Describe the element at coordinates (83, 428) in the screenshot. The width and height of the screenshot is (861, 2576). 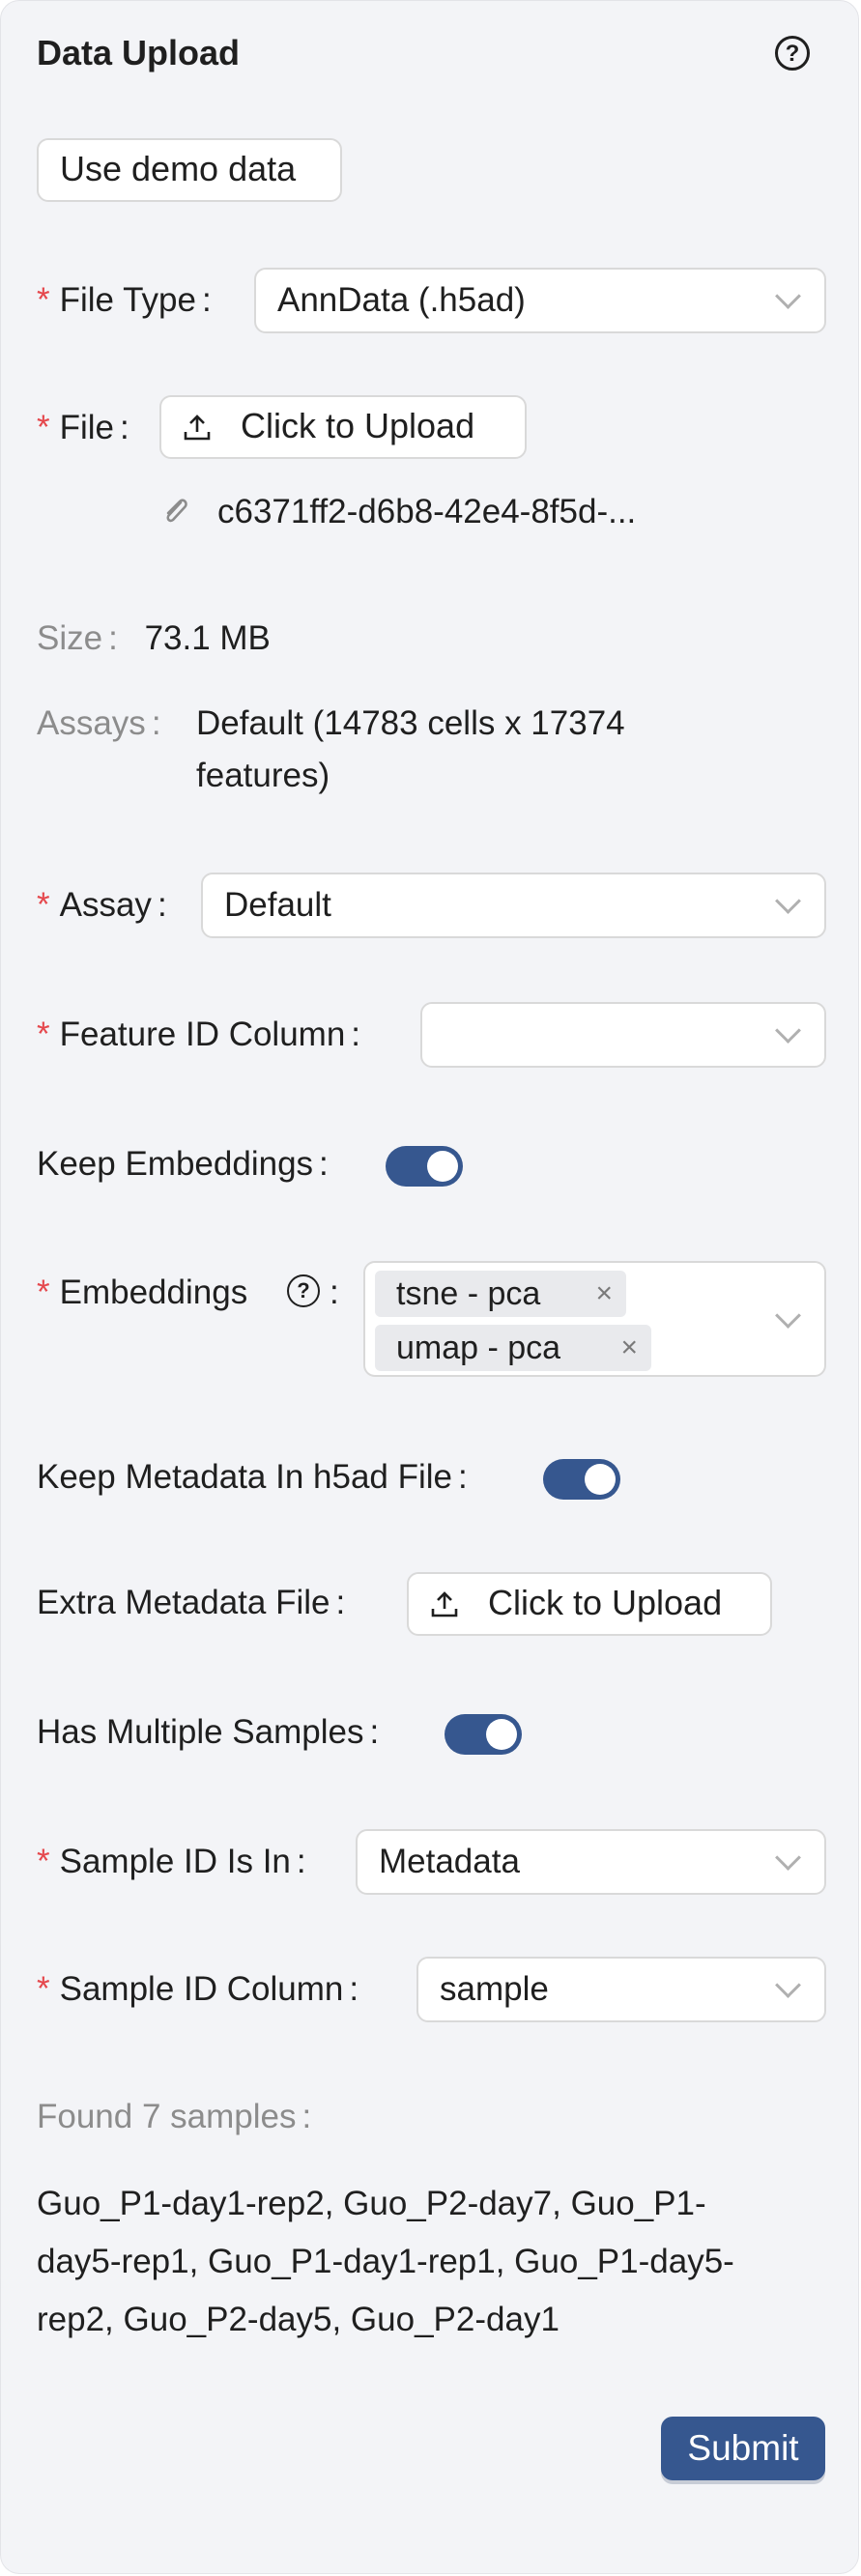
I see `file-label: * File:` at that location.